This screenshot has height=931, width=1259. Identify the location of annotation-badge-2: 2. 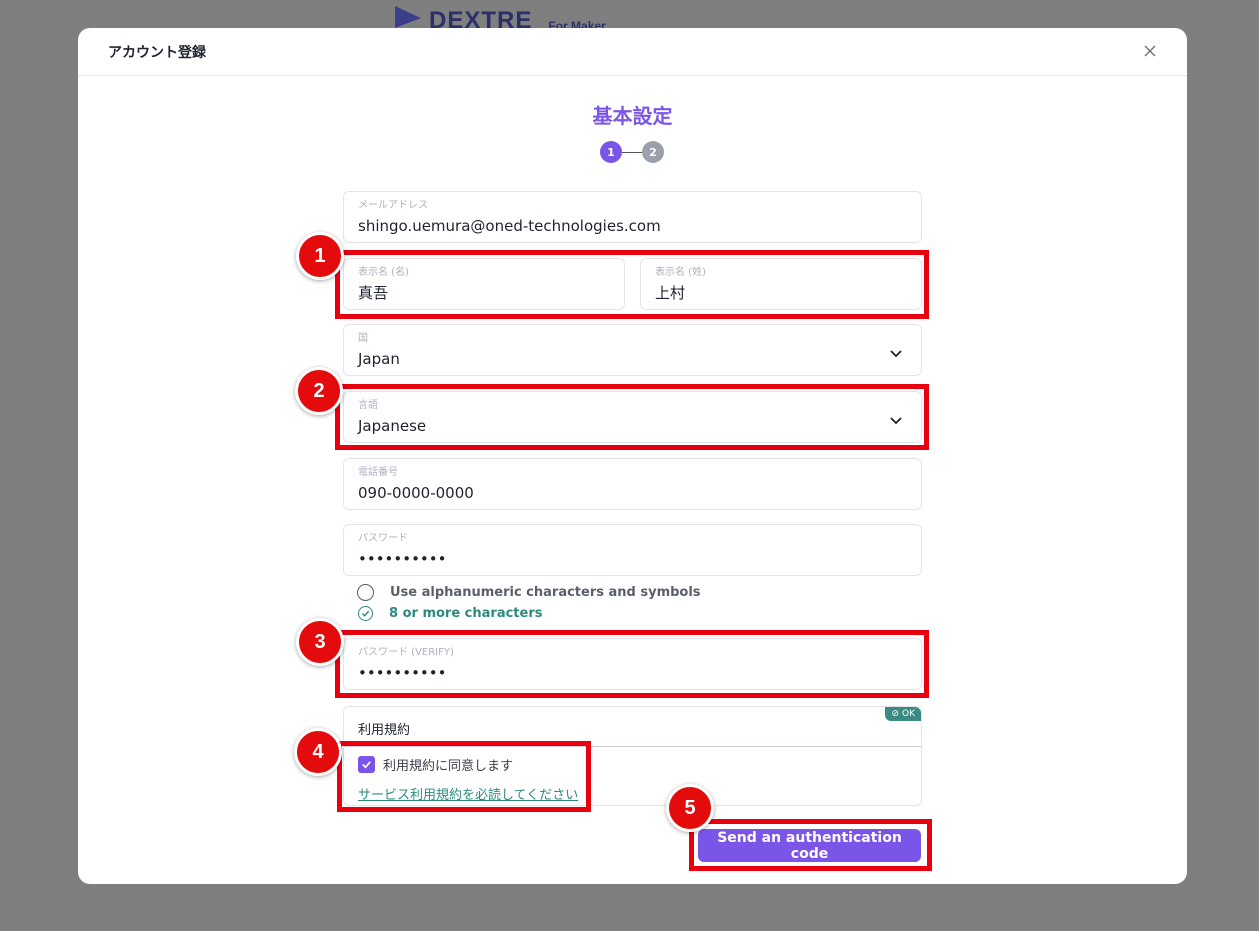
(319, 391).